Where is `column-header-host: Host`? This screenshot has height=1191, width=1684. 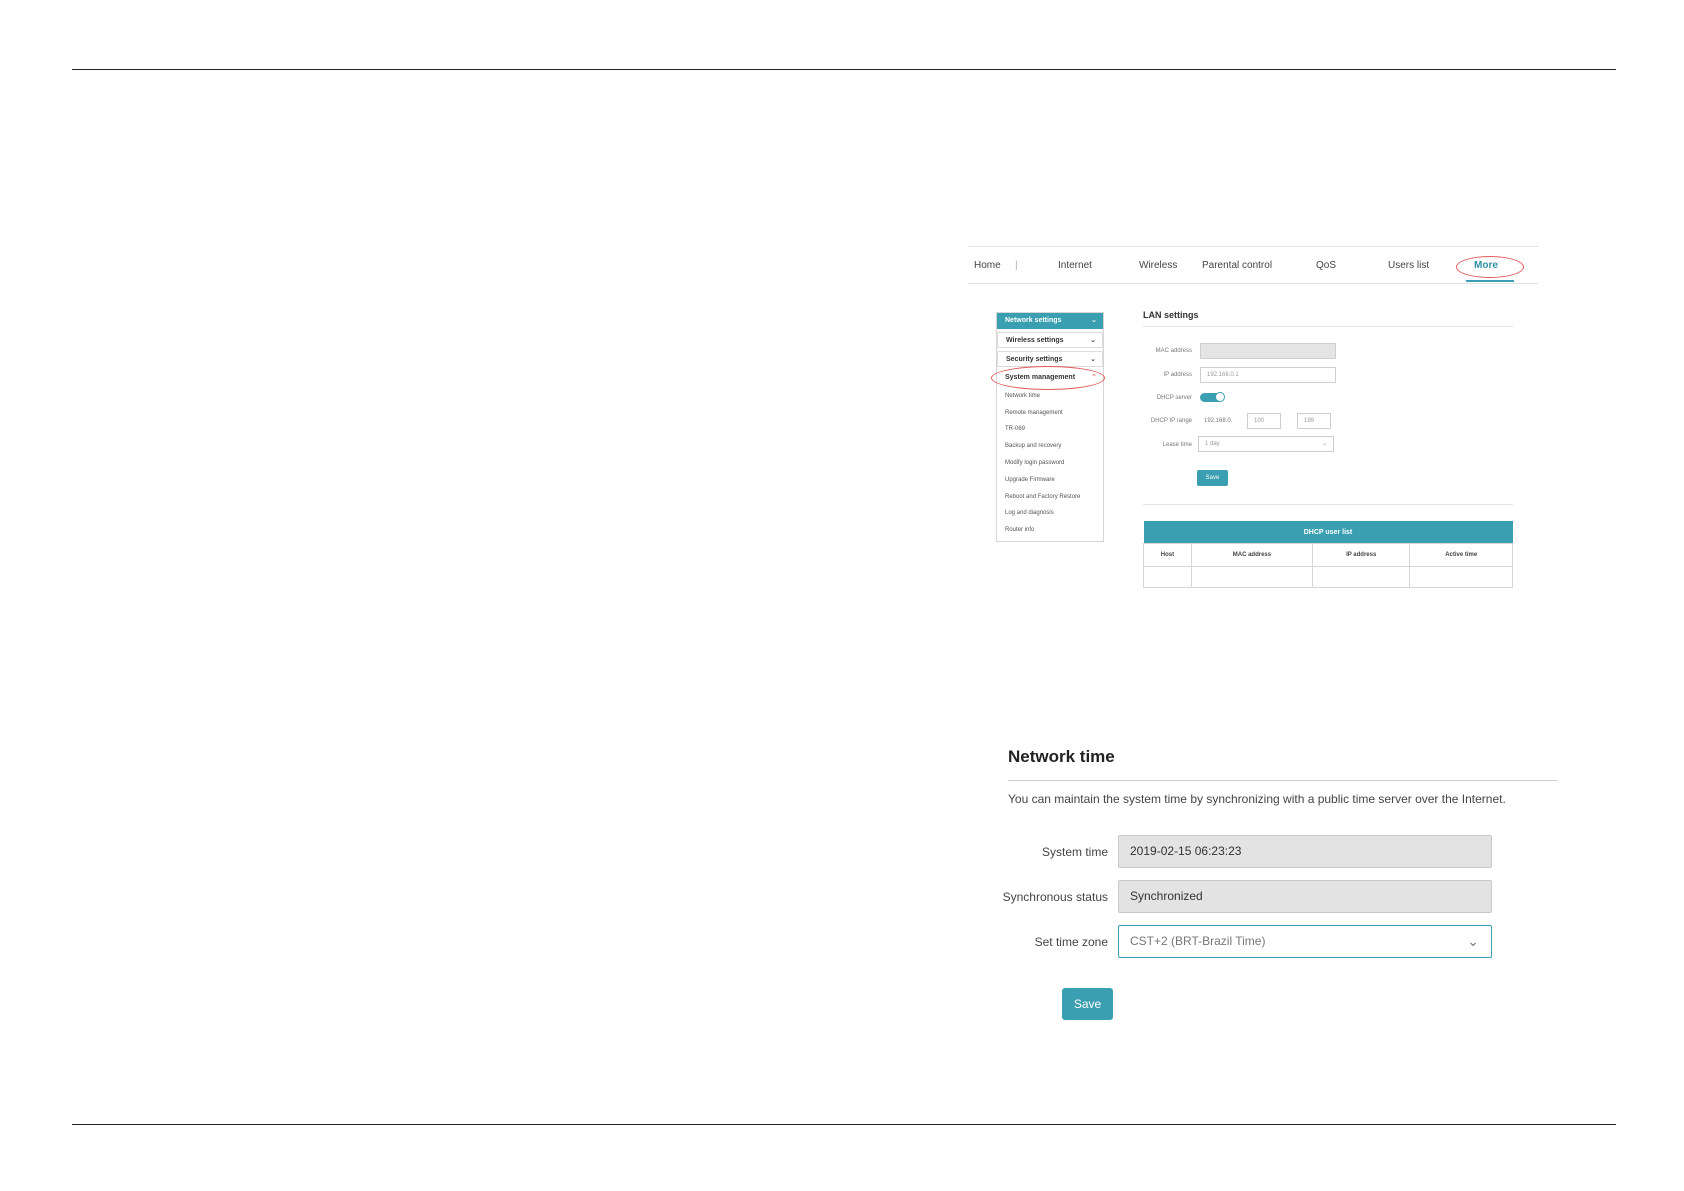 column-header-host: Host is located at coordinates (1167, 555).